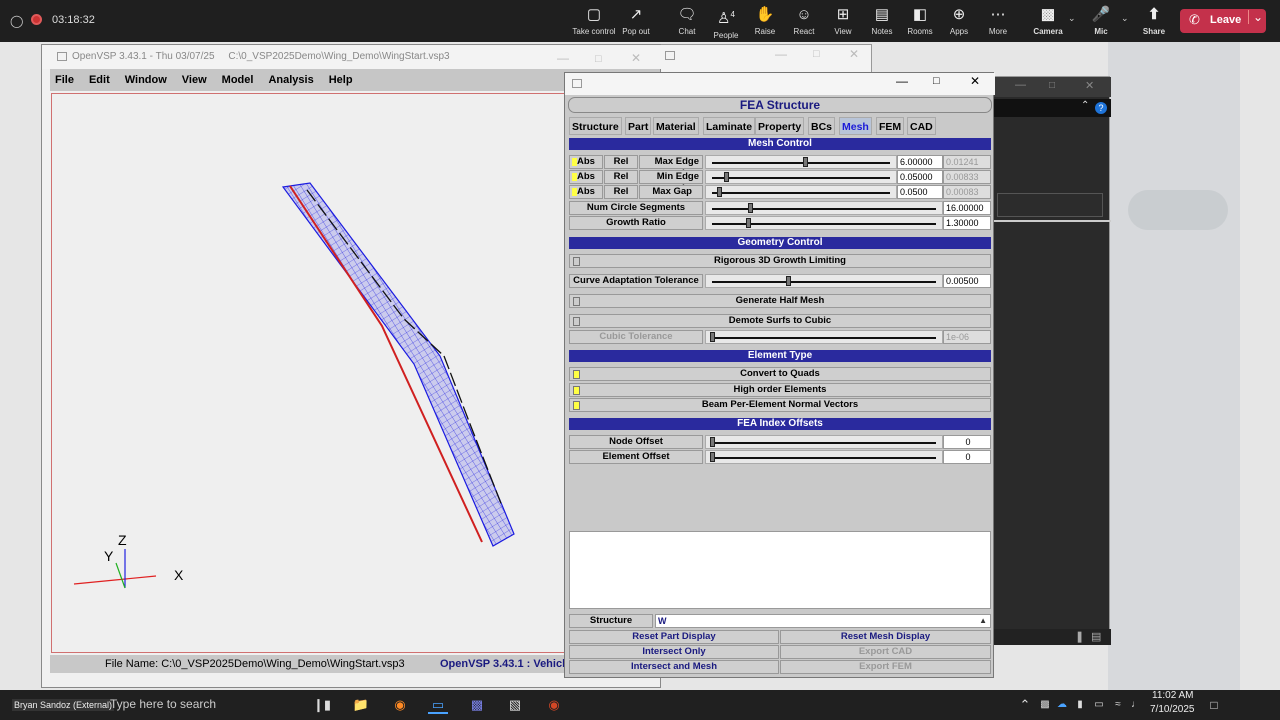  What do you see at coordinates (824, 457) in the screenshot?
I see `element-offset-slider` at bounding box center [824, 457].